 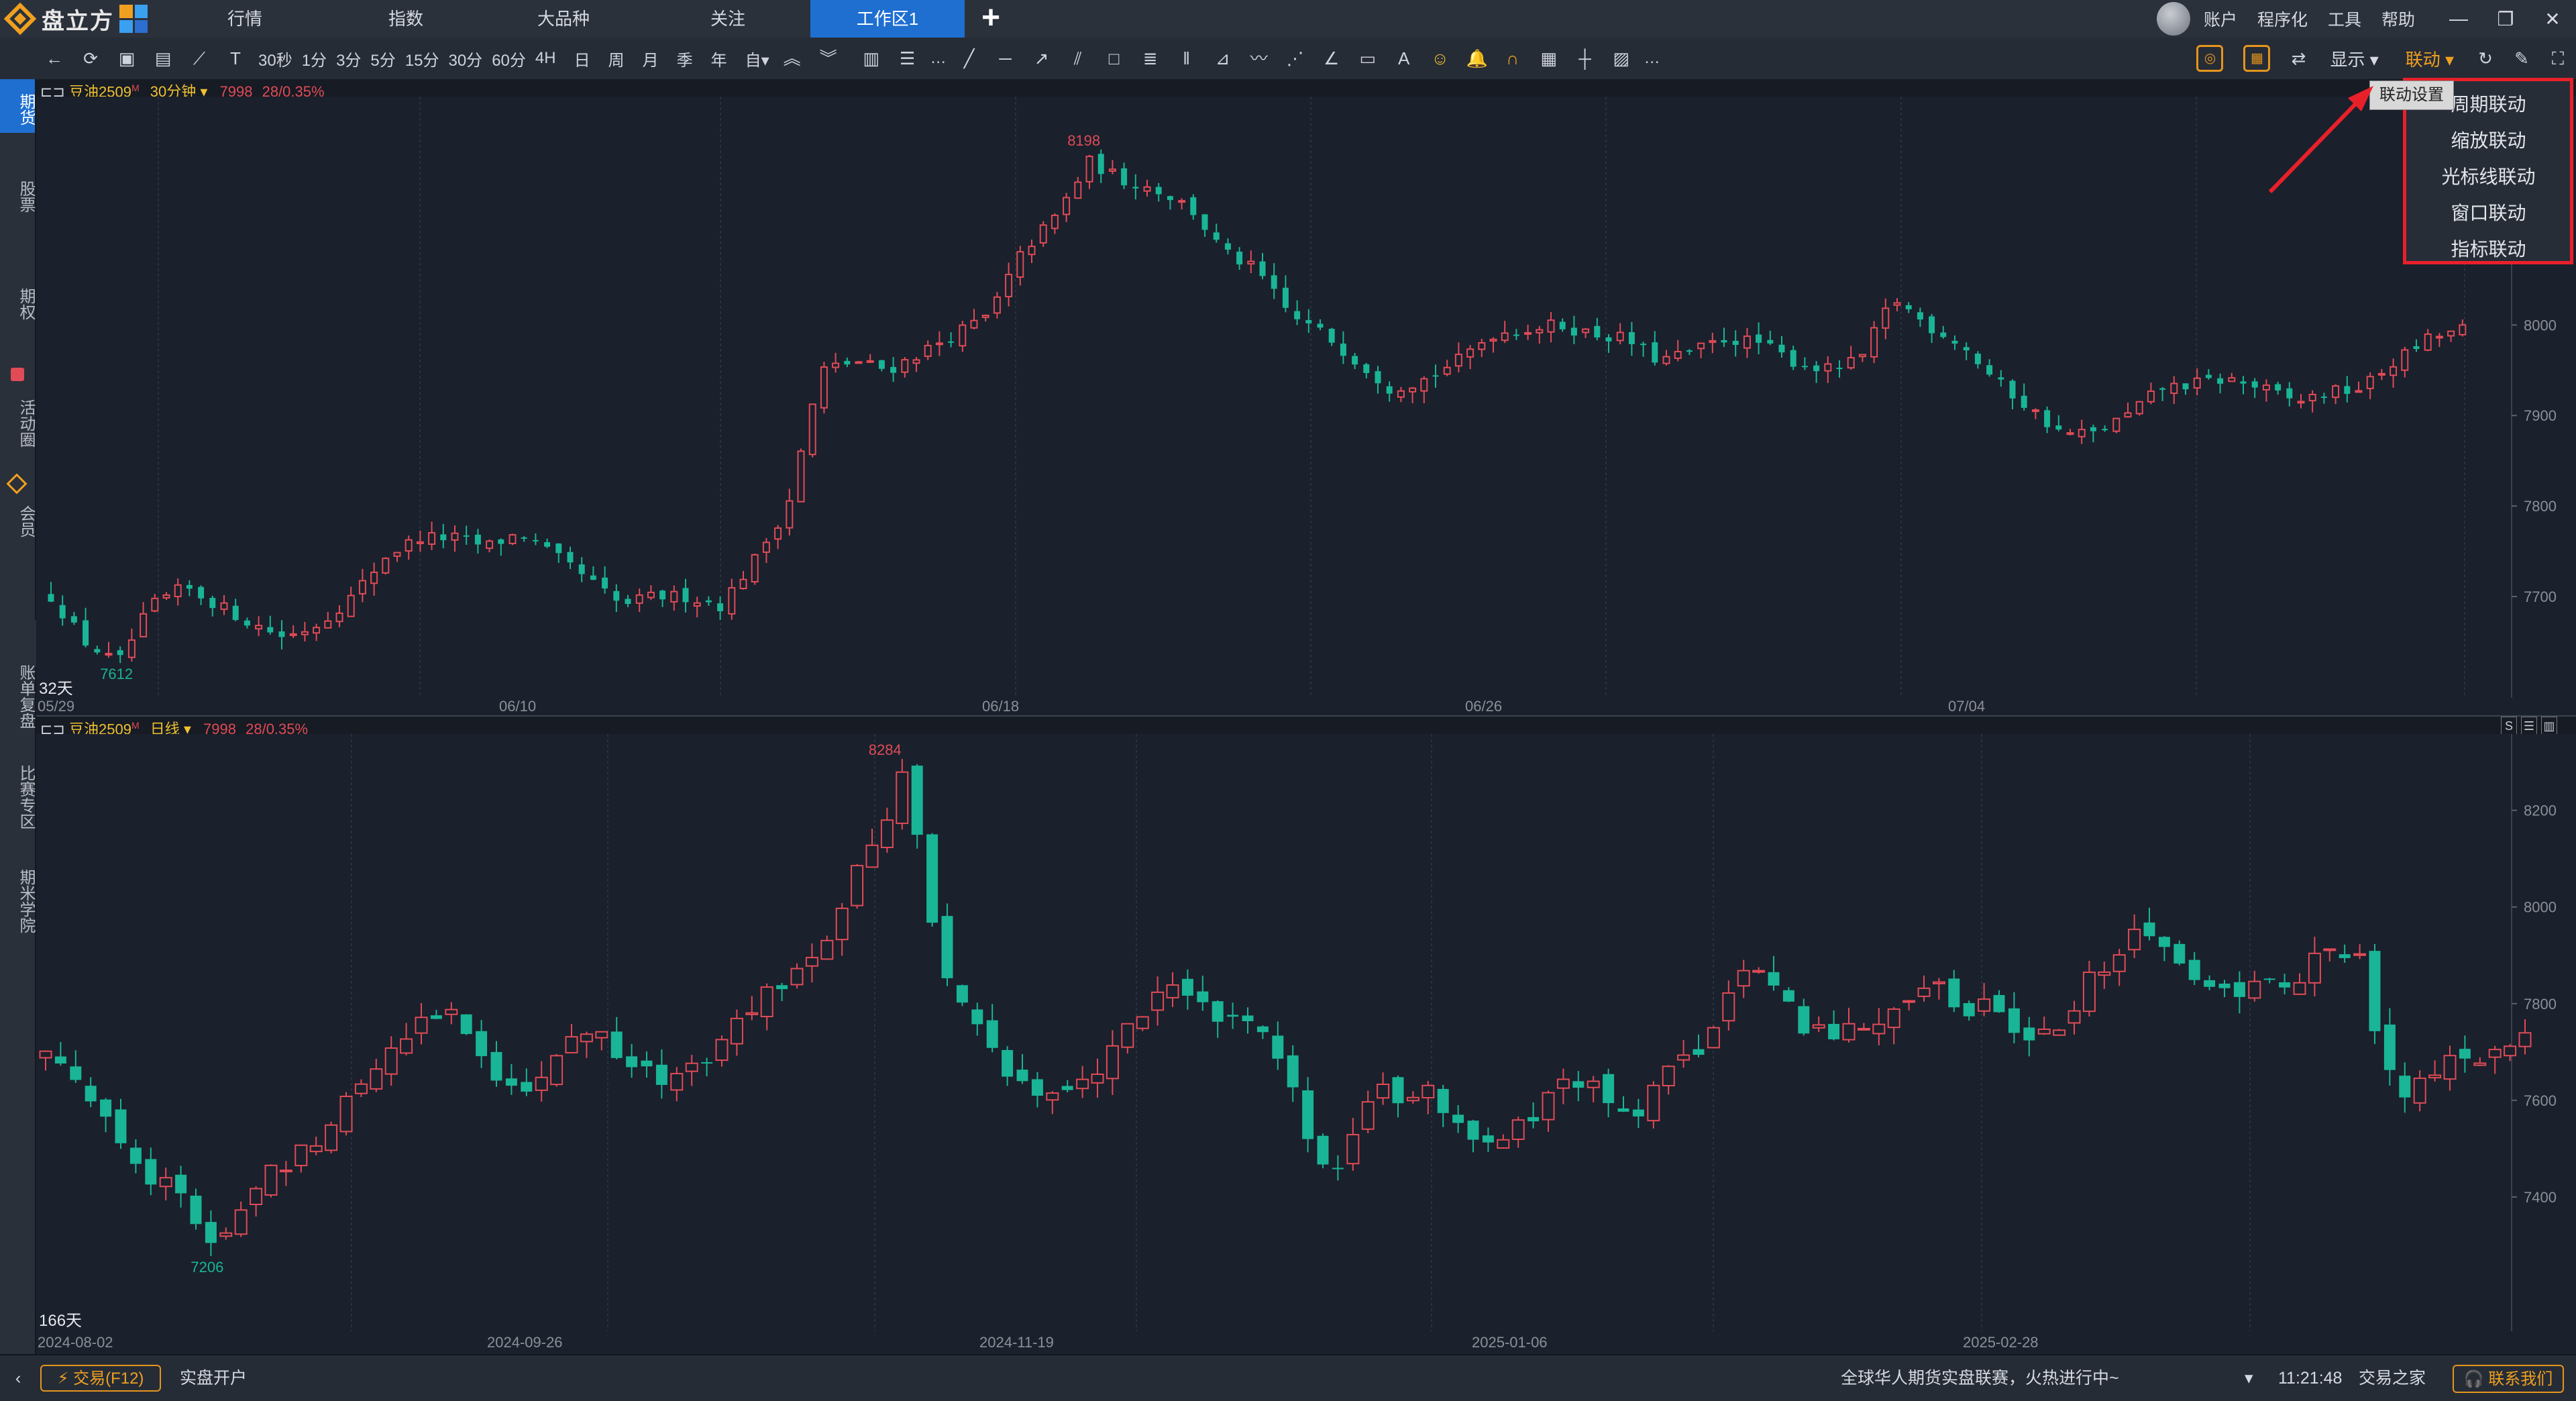 What do you see at coordinates (908, 58) in the screenshot?
I see `split-rows-icon: ☰` at bounding box center [908, 58].